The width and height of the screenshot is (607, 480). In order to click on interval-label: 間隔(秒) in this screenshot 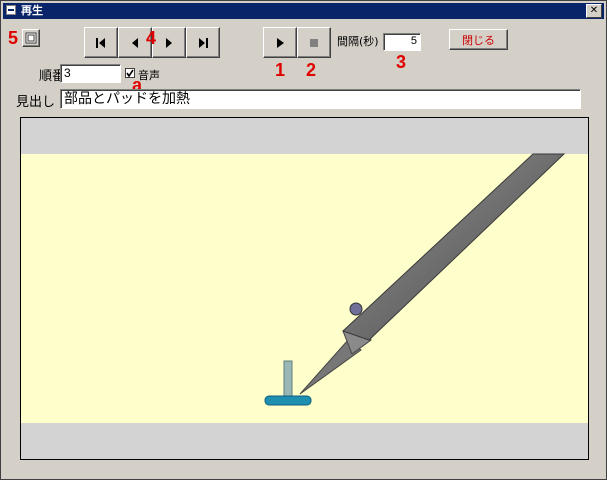, I will do `click(358, 41)`.